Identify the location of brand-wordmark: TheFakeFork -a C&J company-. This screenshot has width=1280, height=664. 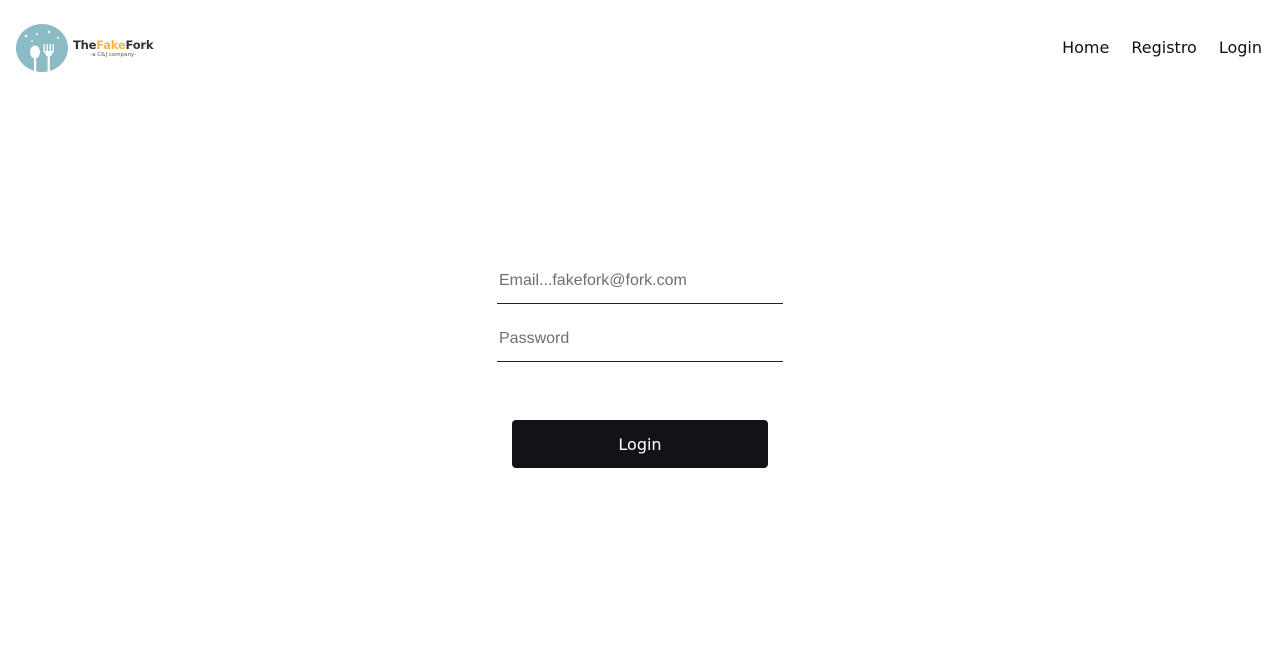
(113, 48).